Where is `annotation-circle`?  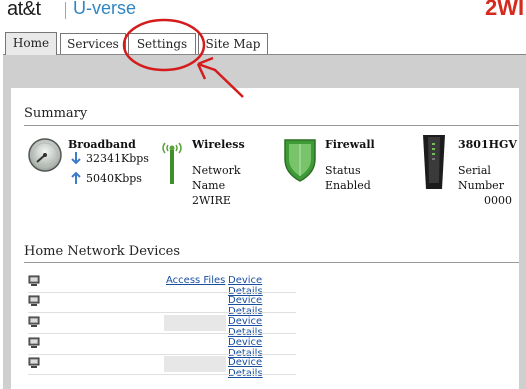
annotation-circle is located at coordinates (164, 45).